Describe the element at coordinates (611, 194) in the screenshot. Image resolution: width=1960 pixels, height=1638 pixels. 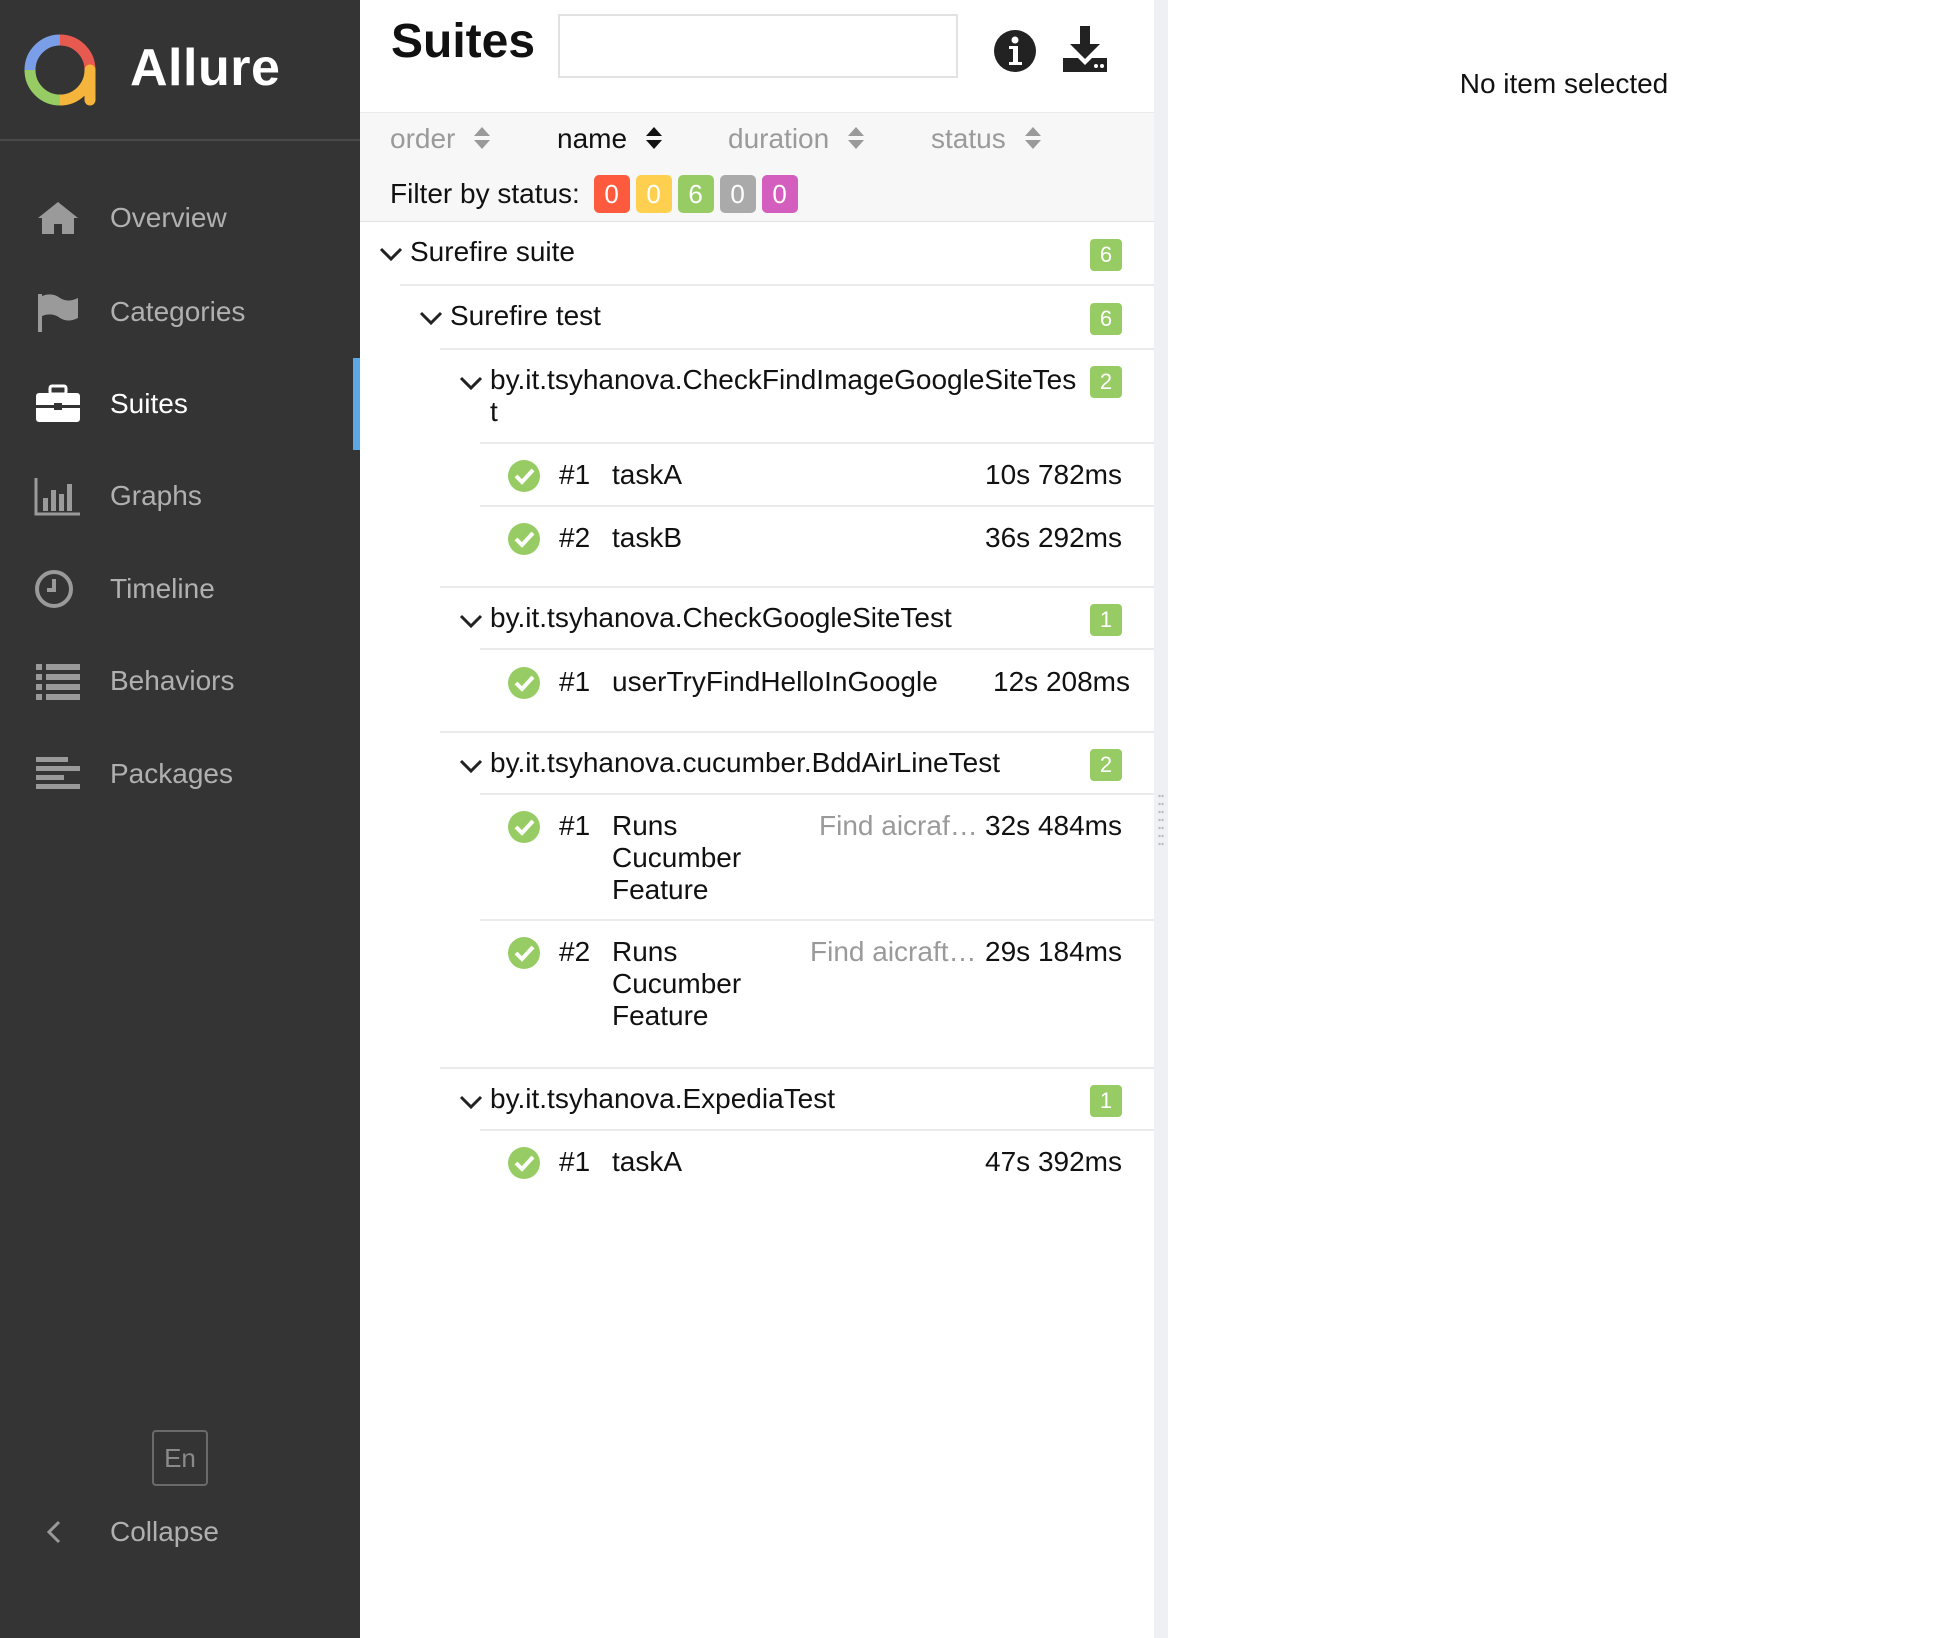
I see `filter-failed: 0` at that location.